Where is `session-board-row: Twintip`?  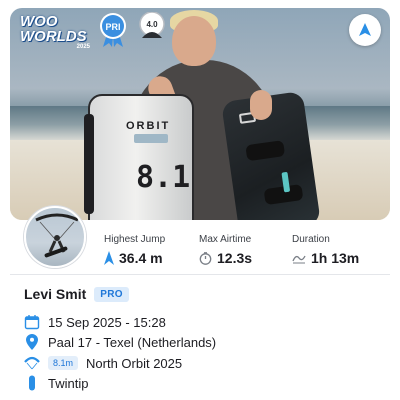
session-board-row: Twintip is located at coordinates (56, 383).